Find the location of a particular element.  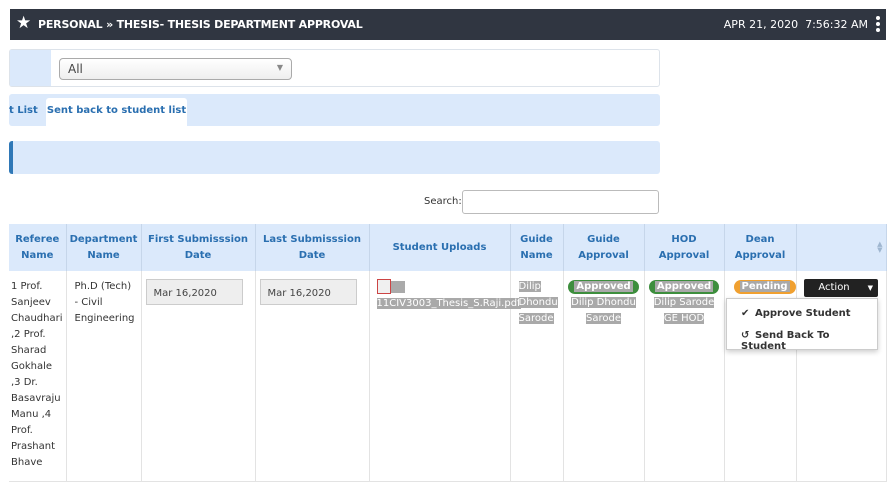

info-bar is located at coordinates (334, 157).